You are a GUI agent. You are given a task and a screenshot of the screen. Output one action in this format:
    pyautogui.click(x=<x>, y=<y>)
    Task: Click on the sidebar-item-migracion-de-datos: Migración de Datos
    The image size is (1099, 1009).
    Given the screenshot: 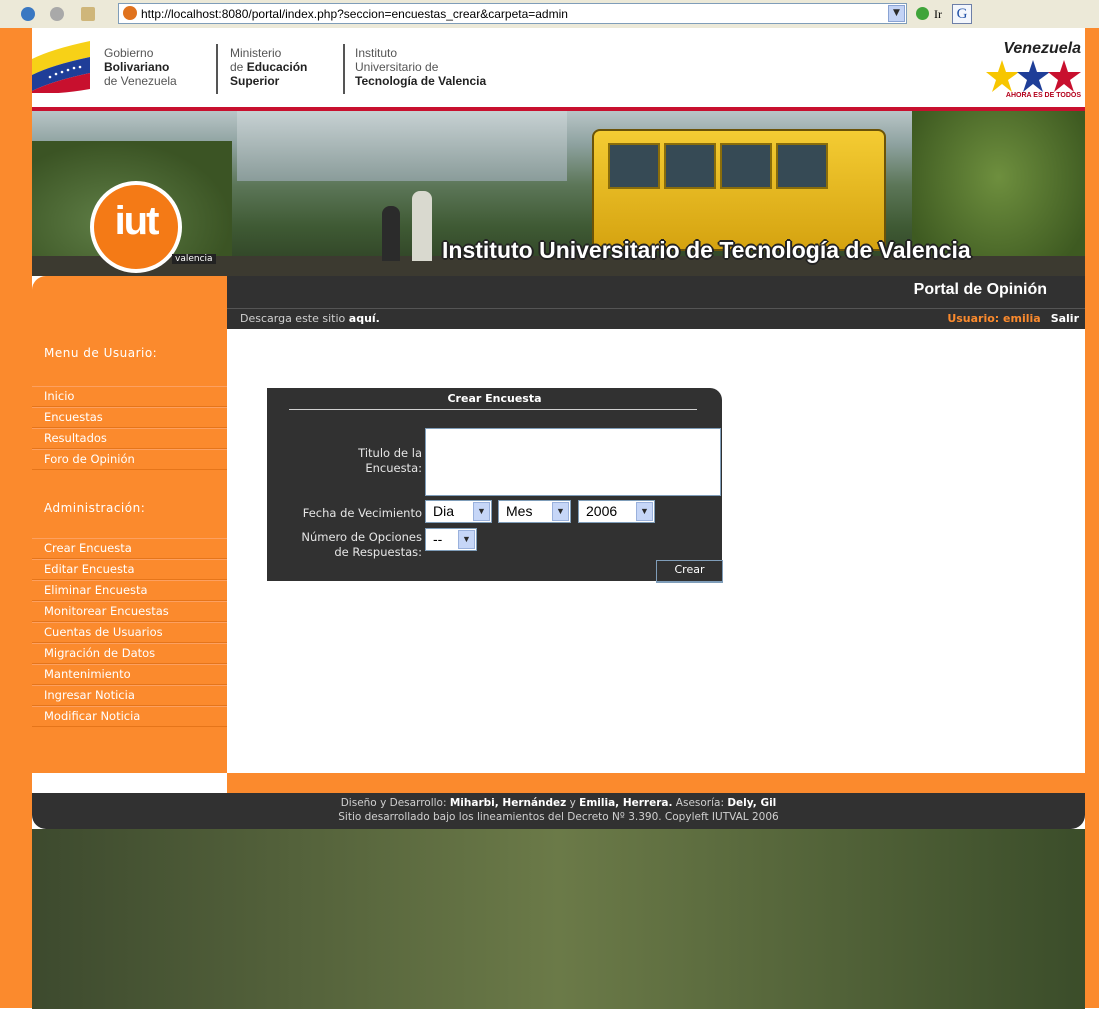 What is the action you would take?
    pyautogui.click(x=129, y=653)
    